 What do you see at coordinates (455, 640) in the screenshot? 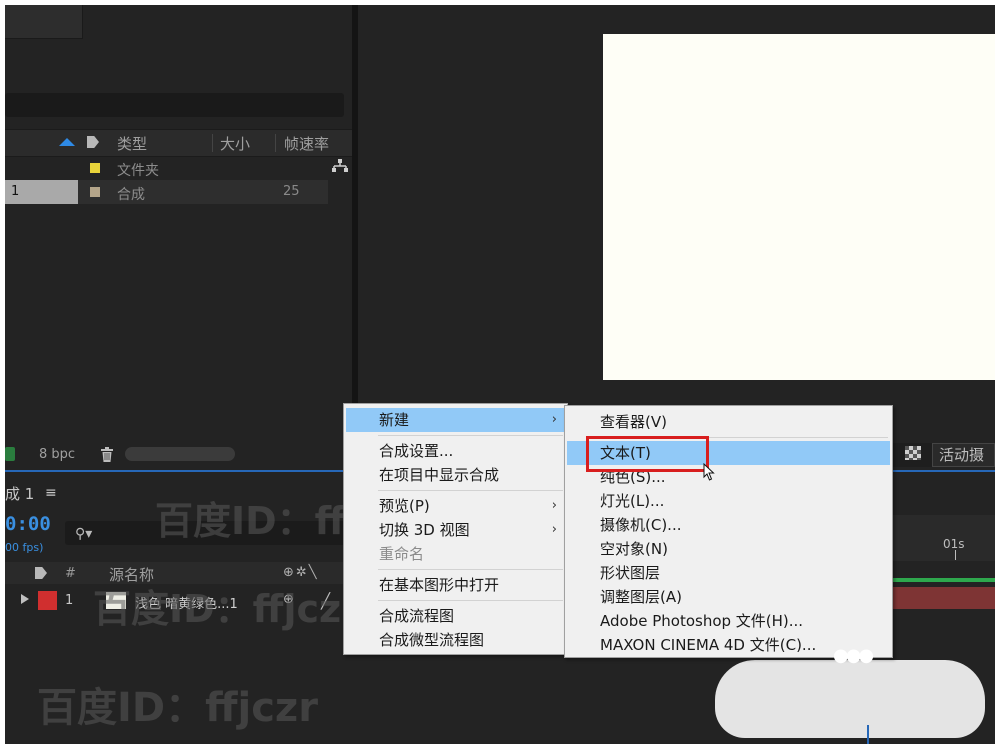
I see `menu-item-mini-flowchart: 合成微型流程图` at bounding box center [455, 640].